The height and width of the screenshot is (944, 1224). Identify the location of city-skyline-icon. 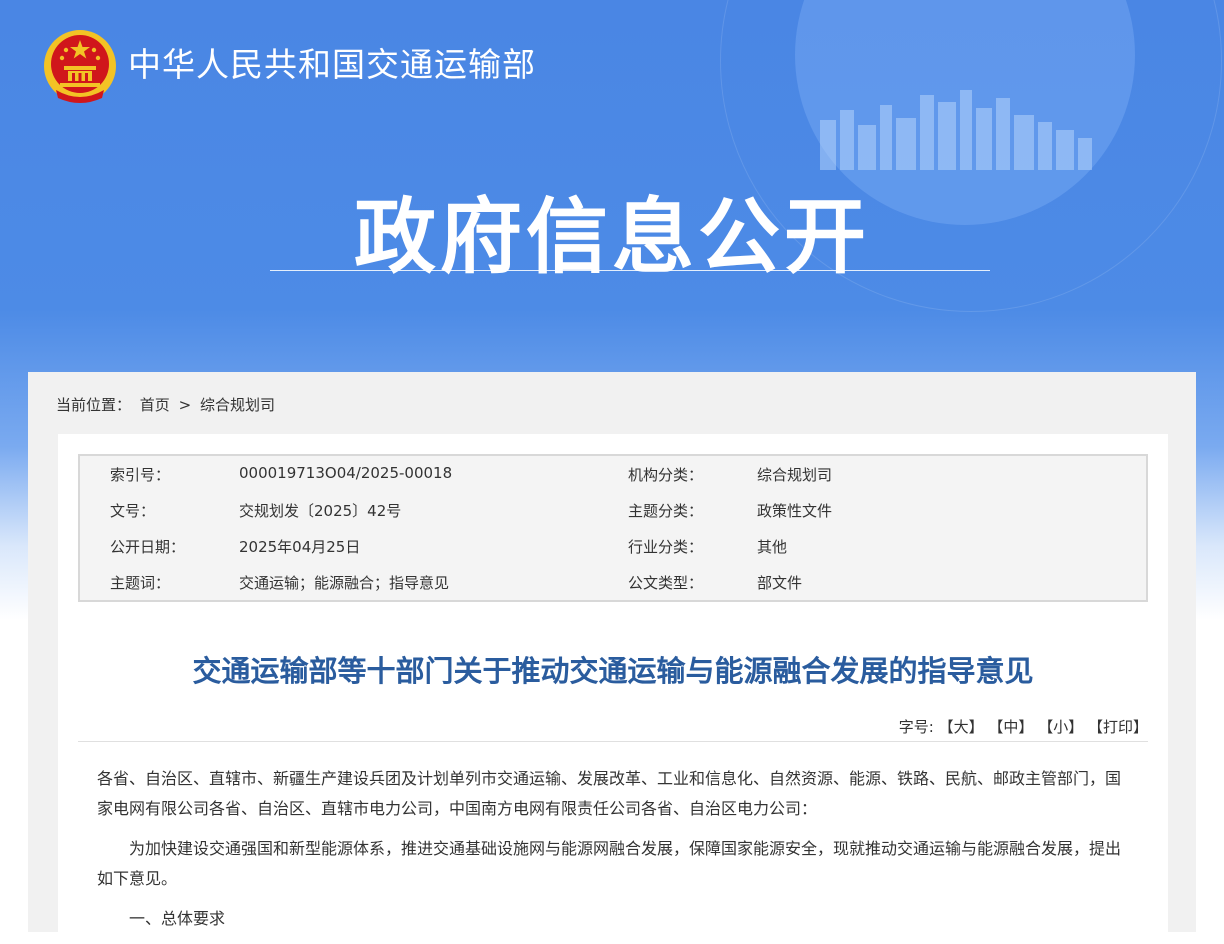
(956, 130).